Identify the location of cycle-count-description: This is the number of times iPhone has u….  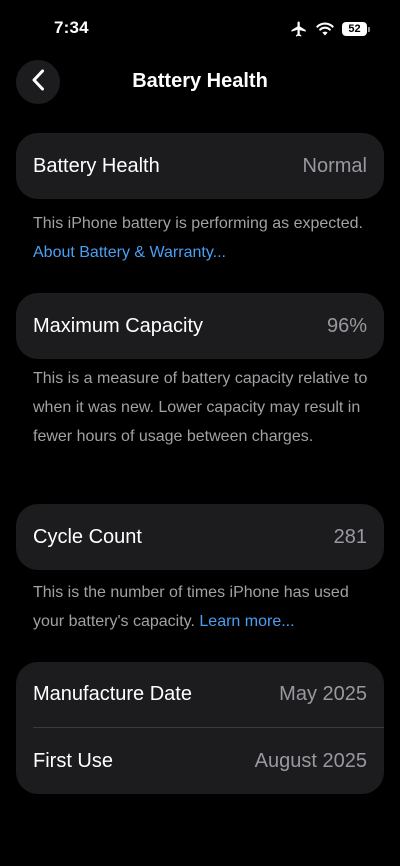
(205, 607).